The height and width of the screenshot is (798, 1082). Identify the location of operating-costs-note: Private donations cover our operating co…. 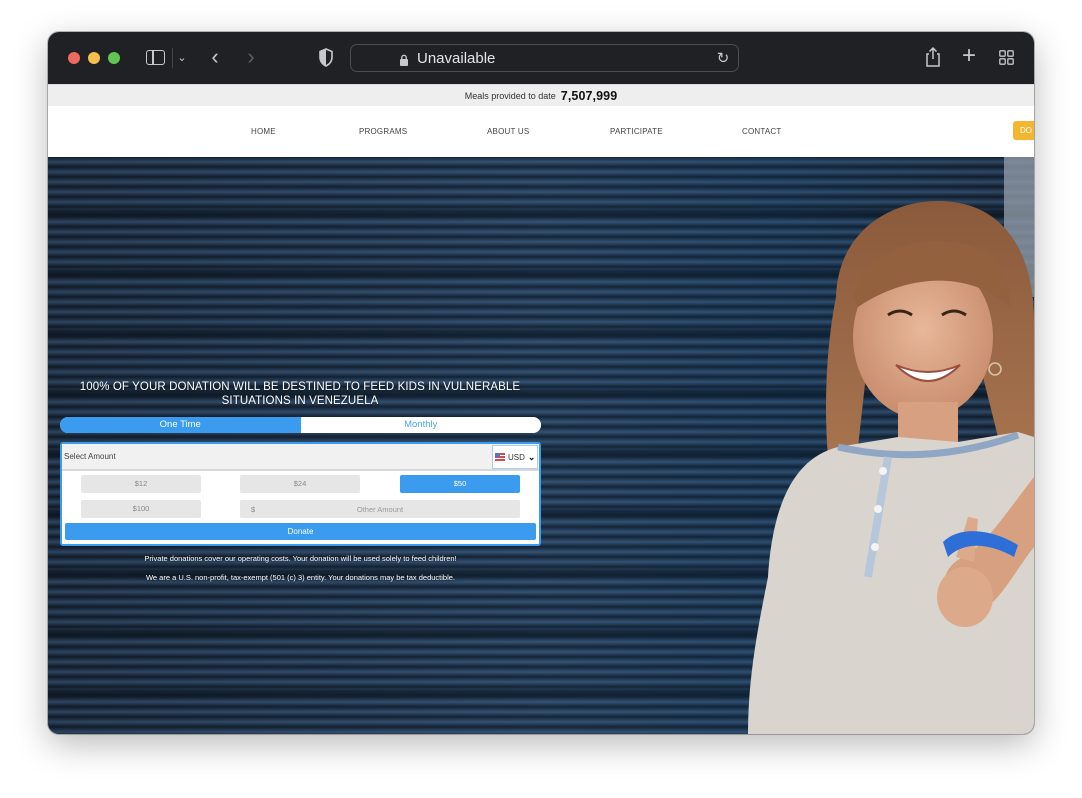
(300, 558).